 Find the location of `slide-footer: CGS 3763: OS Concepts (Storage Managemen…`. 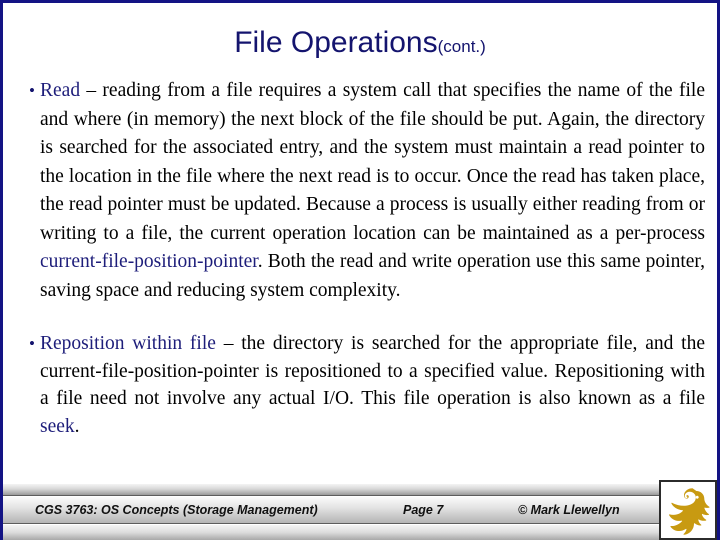

slide-footer: CGS 3763: OS Concepts (Storage Managemen… is located at coordinates (360, 510).